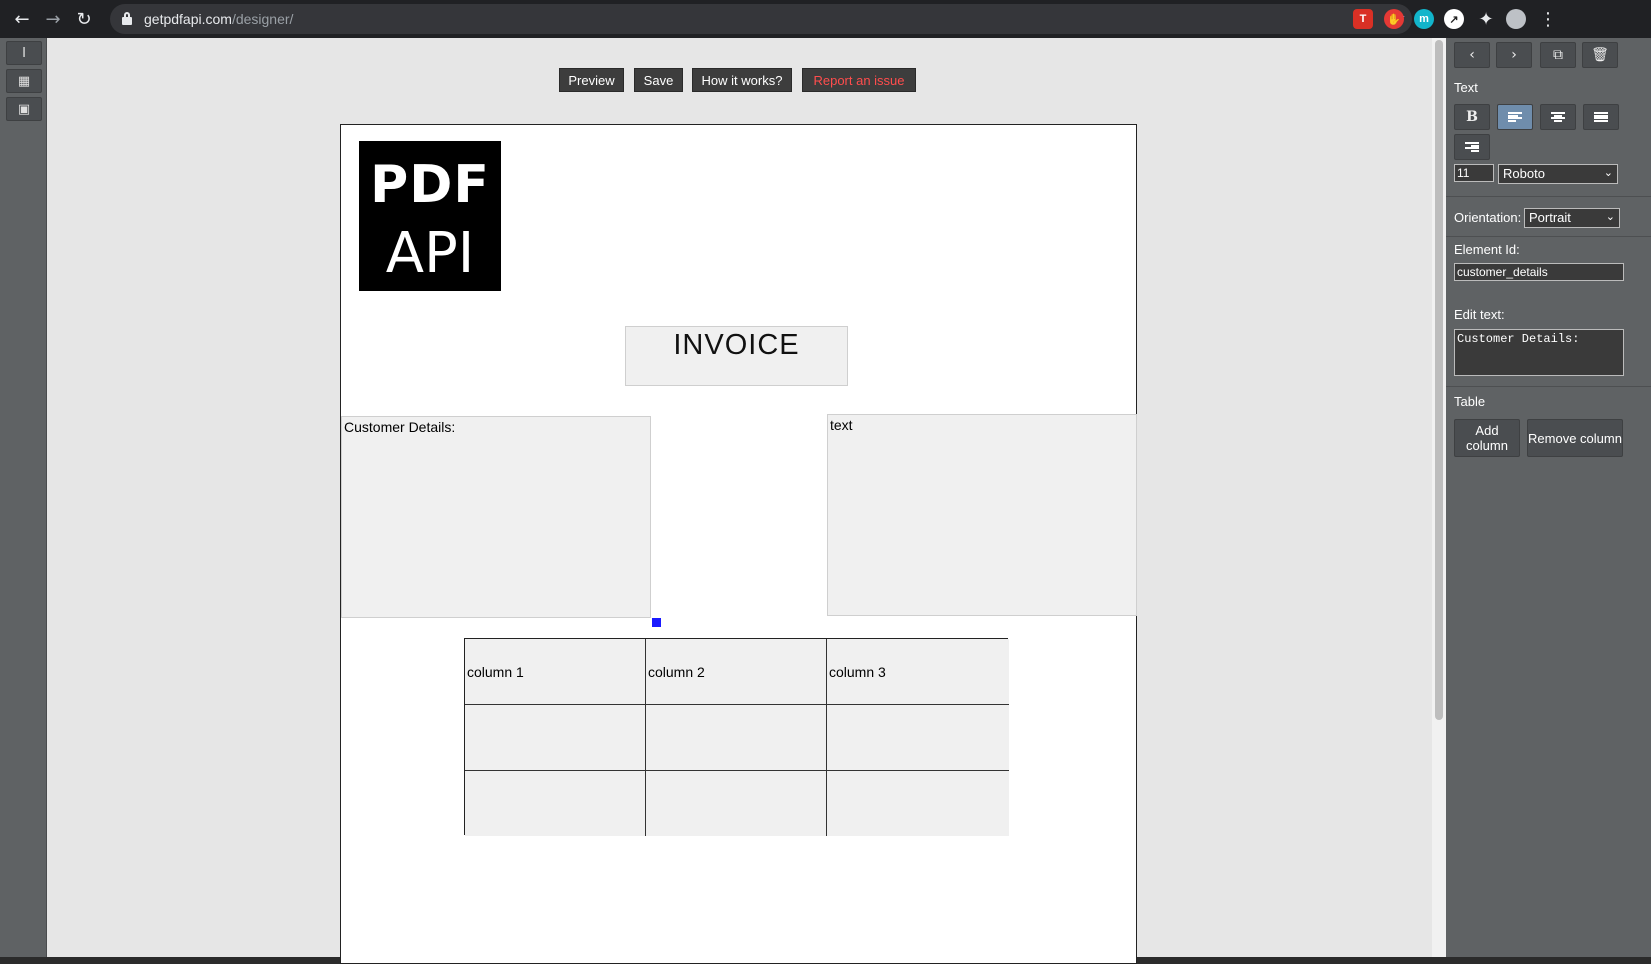 The image size is (1651, 964). Describe the element at coordinates (1558, 55) in the screenshot. I see `duplicate-icon: ⧉` at that location.